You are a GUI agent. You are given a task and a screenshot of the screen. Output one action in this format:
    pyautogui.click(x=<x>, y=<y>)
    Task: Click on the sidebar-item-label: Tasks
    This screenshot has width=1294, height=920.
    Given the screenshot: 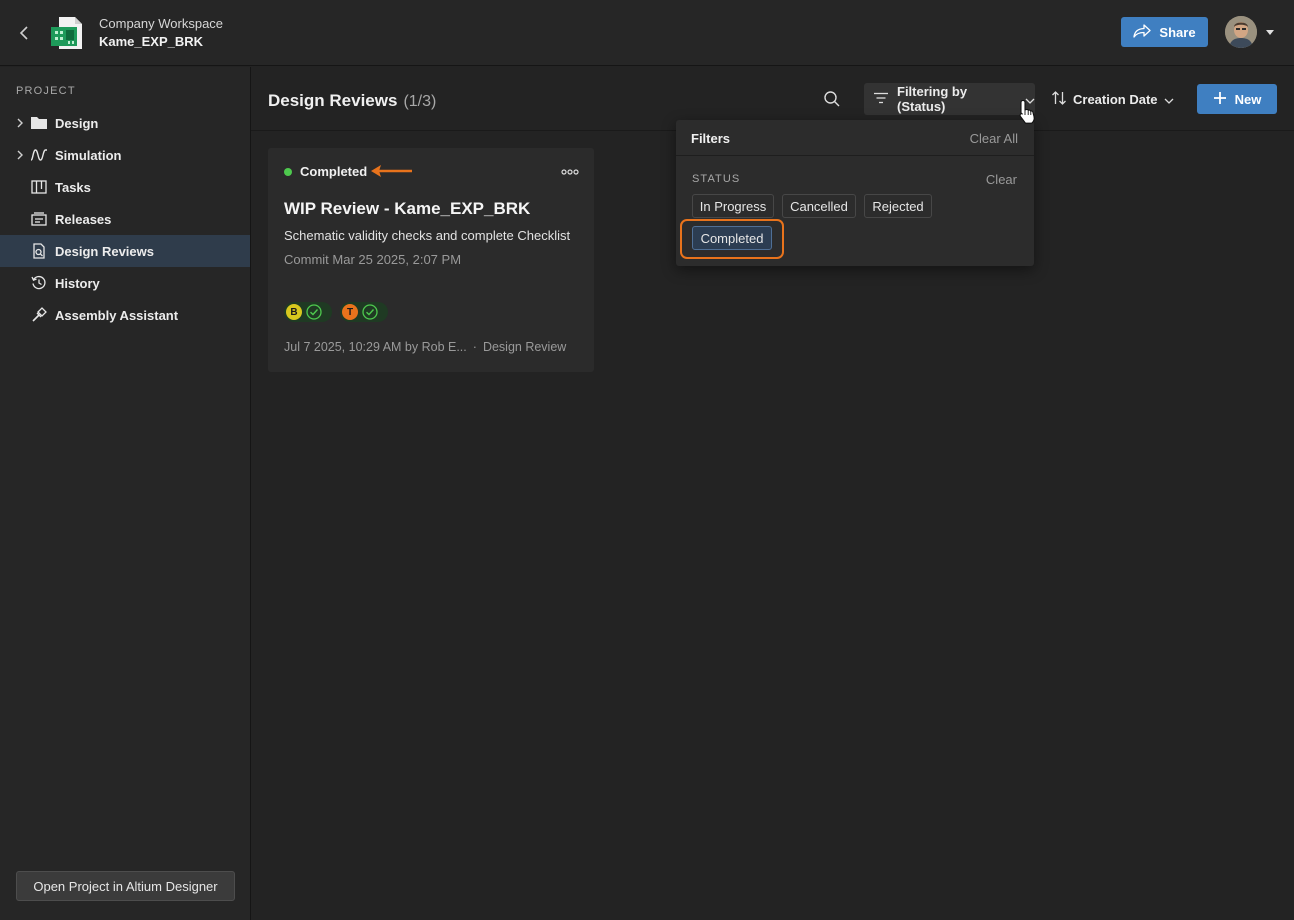 What is the action you would take?
    pyautogui.click(x=73, y=187)
    